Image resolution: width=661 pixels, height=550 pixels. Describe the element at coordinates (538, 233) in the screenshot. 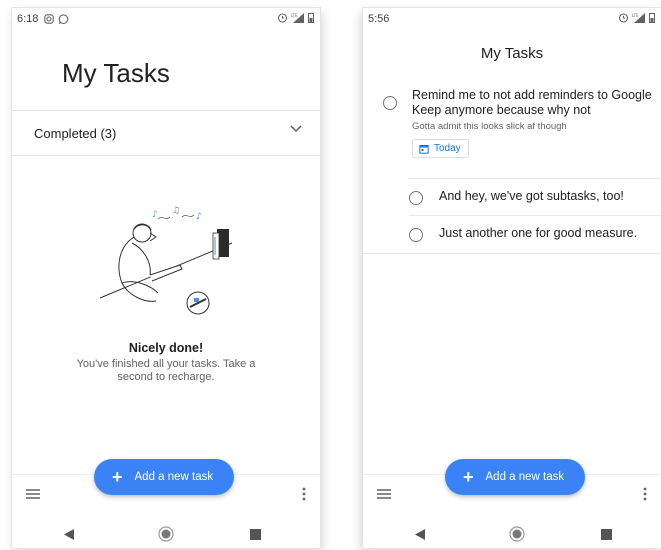

I see `subtask-title: Just another one for good measure.` at that location.